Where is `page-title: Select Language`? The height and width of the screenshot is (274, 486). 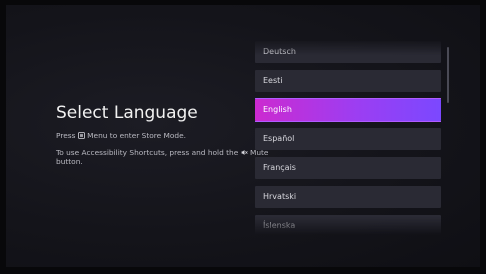 page-title: Select Language is located at coordinates (127, 113).